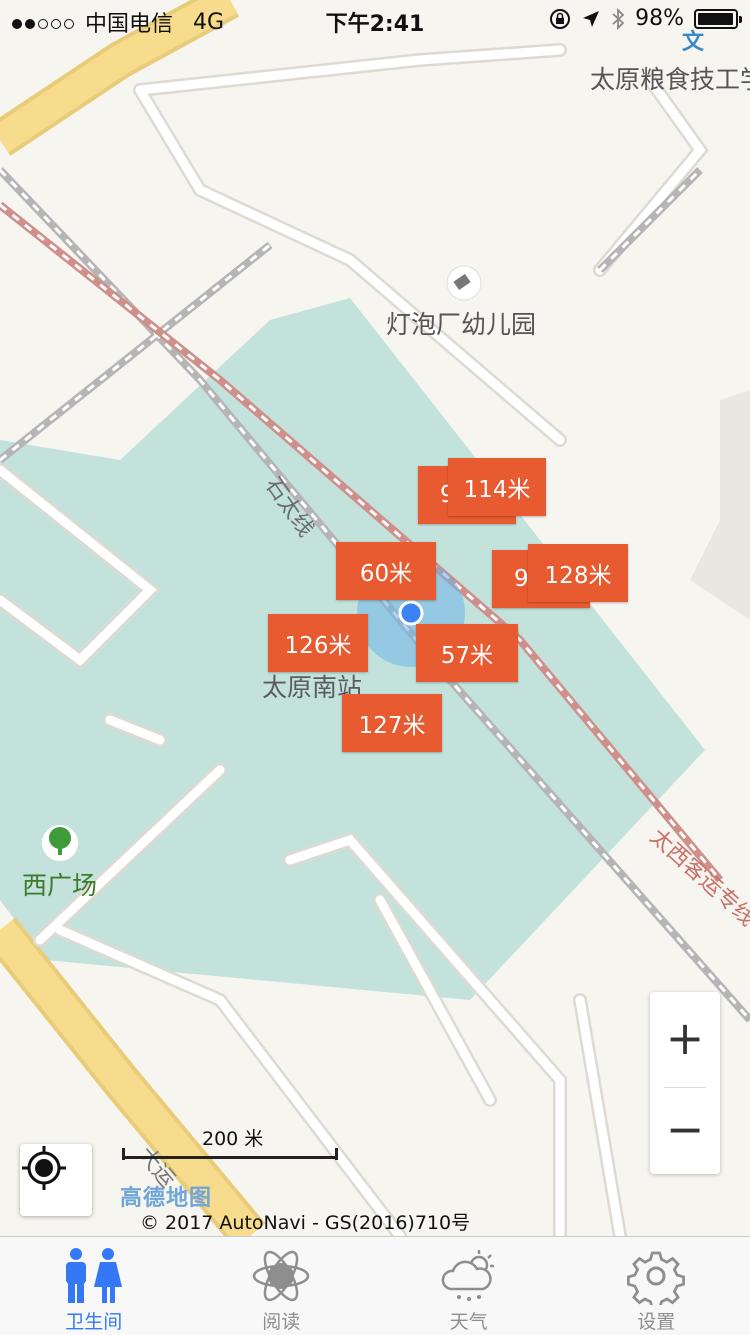  I want to click on tab-label: 卫生间, so click(93, 1320).